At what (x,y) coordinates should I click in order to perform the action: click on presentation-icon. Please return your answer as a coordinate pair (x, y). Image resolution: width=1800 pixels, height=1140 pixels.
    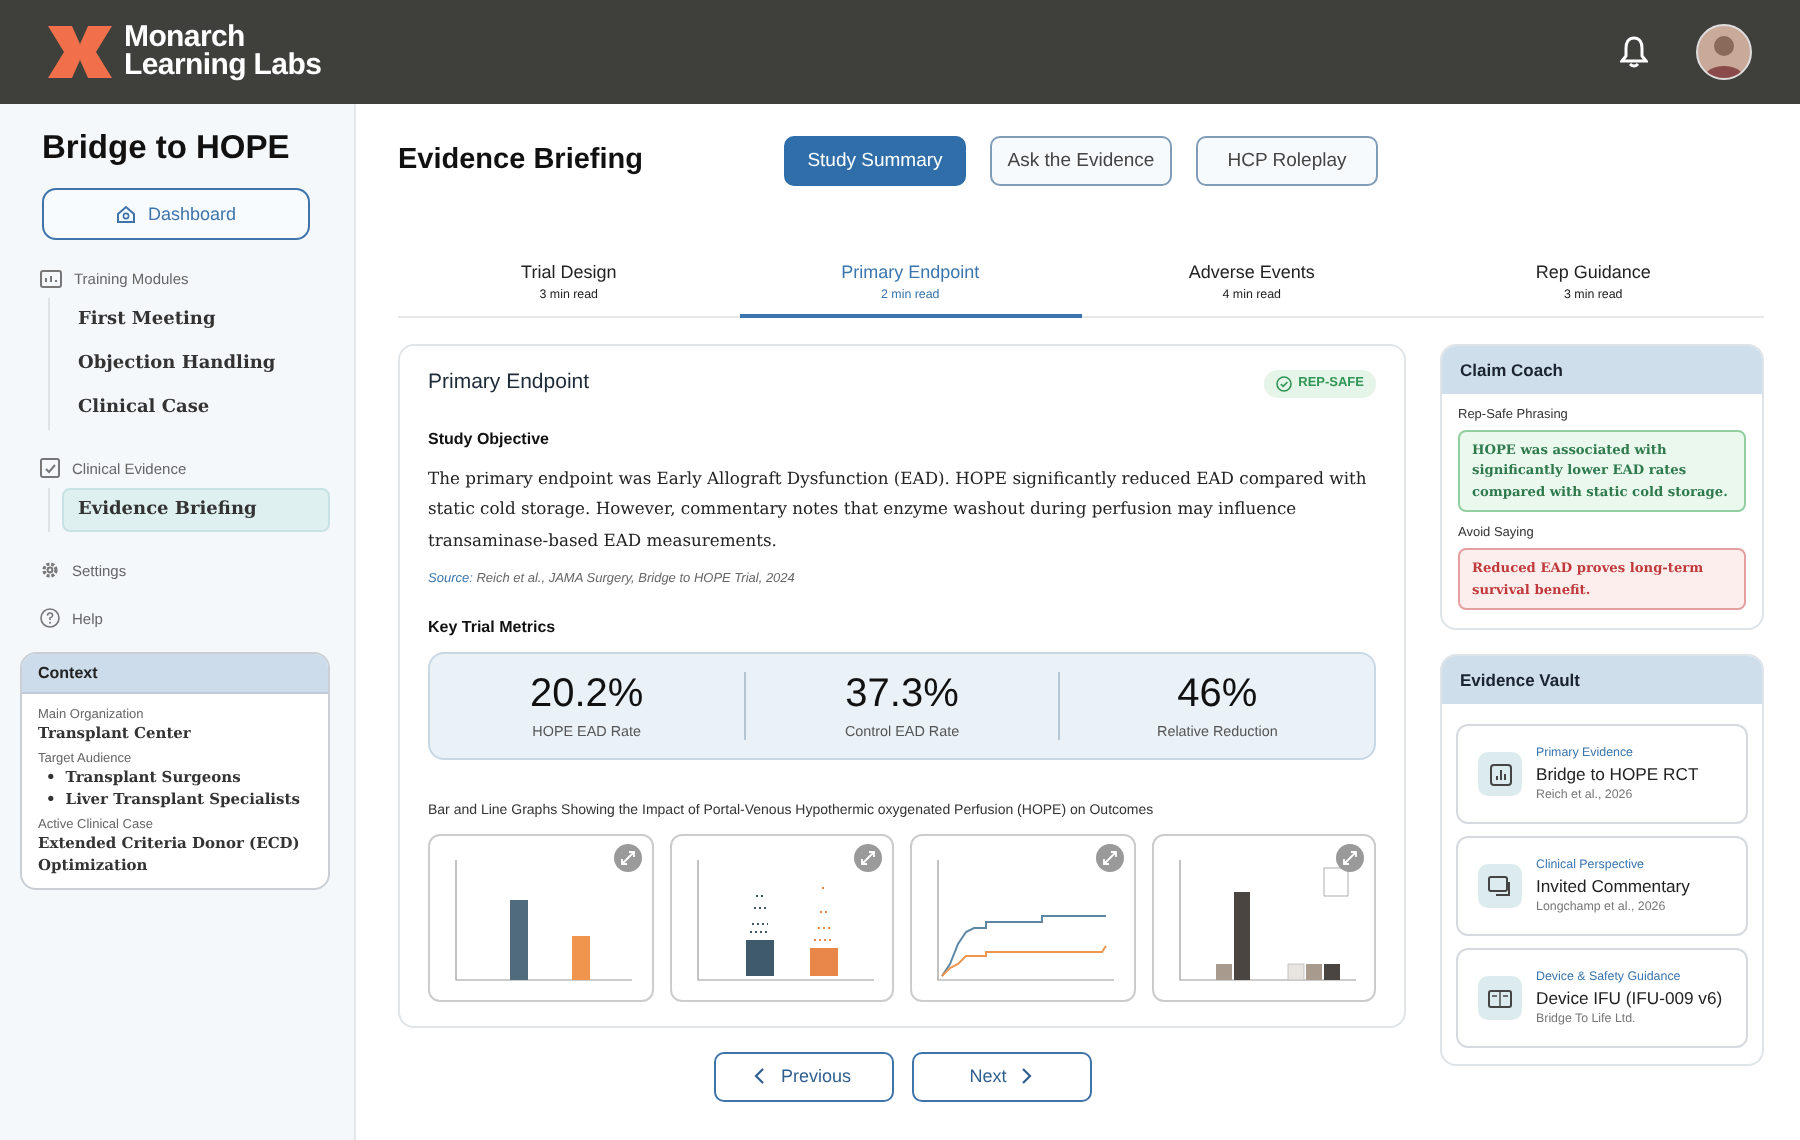
    Looking at the image, I should click on (51, 278).